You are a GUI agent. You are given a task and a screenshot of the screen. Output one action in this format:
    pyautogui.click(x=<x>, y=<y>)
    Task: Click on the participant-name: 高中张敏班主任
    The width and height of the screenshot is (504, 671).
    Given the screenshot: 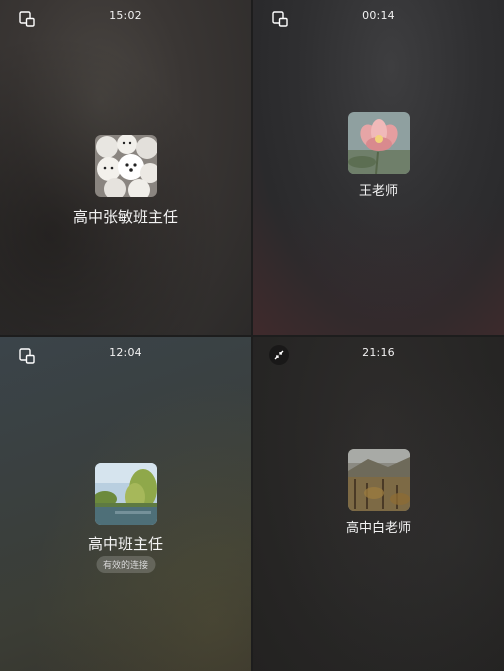 What is the action you would take?
    pyautogui.click(x=125, y=217)
    